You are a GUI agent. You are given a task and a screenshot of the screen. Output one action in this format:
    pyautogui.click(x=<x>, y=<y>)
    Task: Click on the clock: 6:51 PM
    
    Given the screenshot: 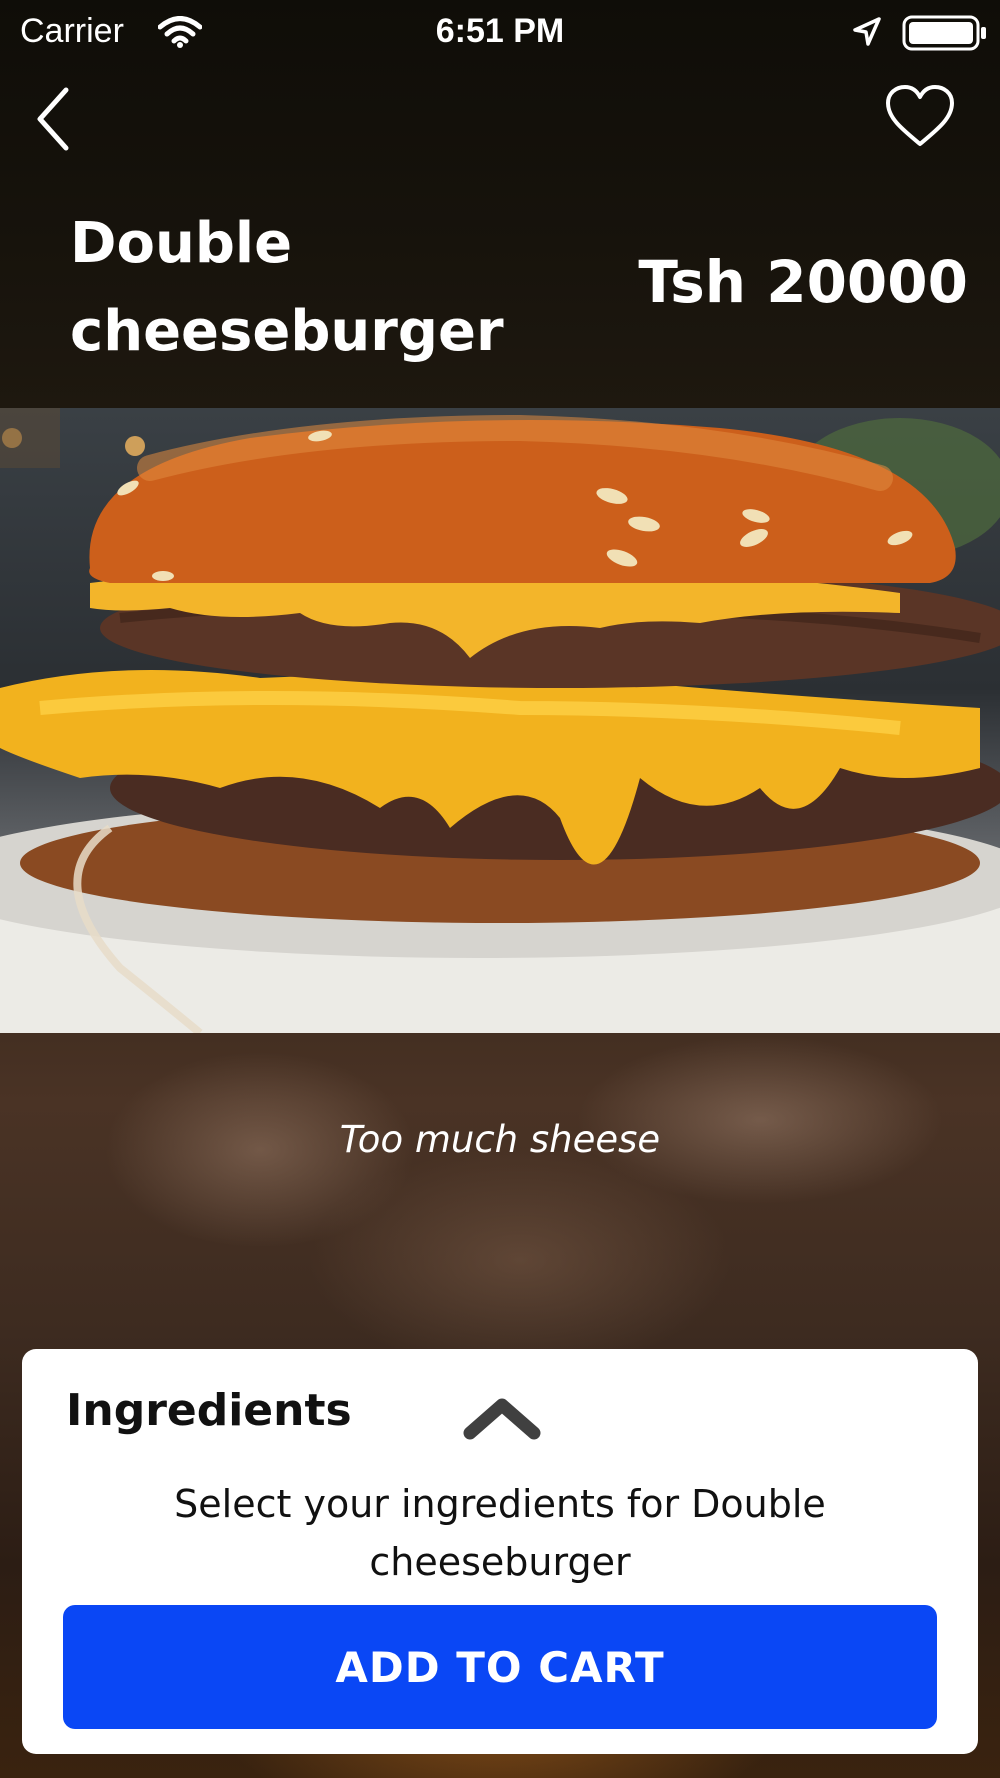 What is the action you would take?
    pyautogui.click(x=500, y=31)
    